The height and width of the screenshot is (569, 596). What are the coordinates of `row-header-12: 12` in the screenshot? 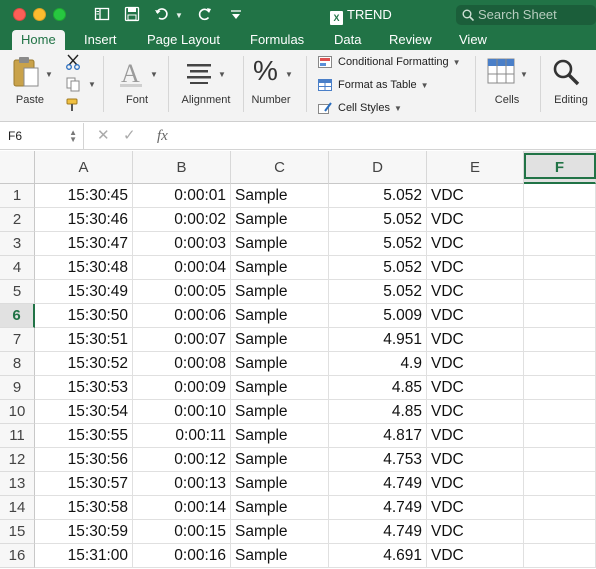 It's located at (17, 460).